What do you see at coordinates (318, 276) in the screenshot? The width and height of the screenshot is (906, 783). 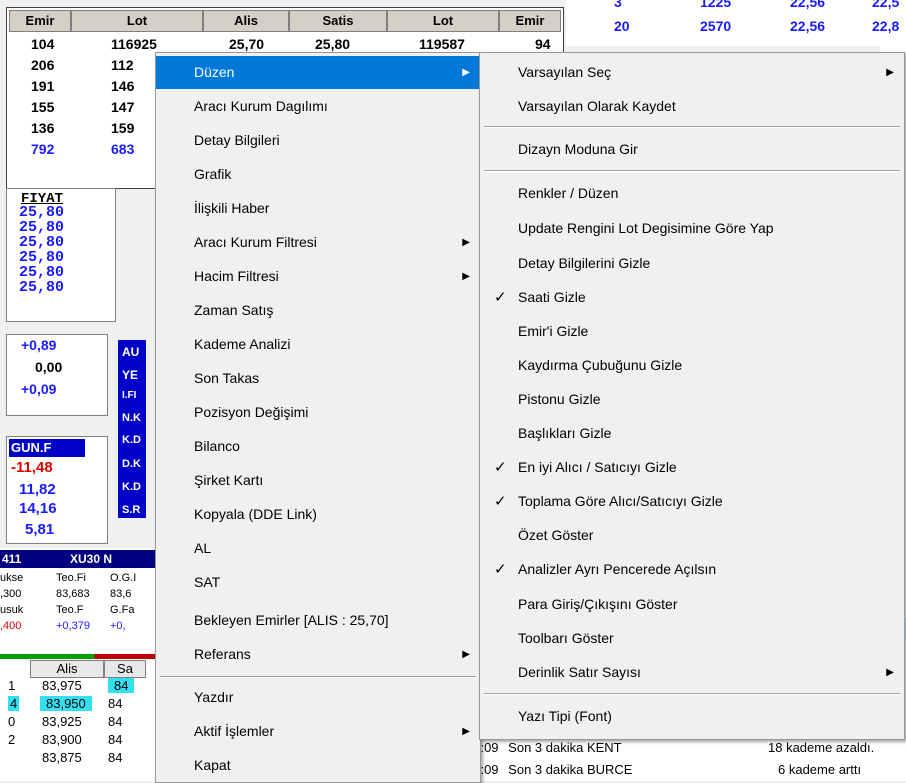 I see `menu-item-hacim-filtresi: Hacim Filtresi ▶` at bounding box center [318, 276].